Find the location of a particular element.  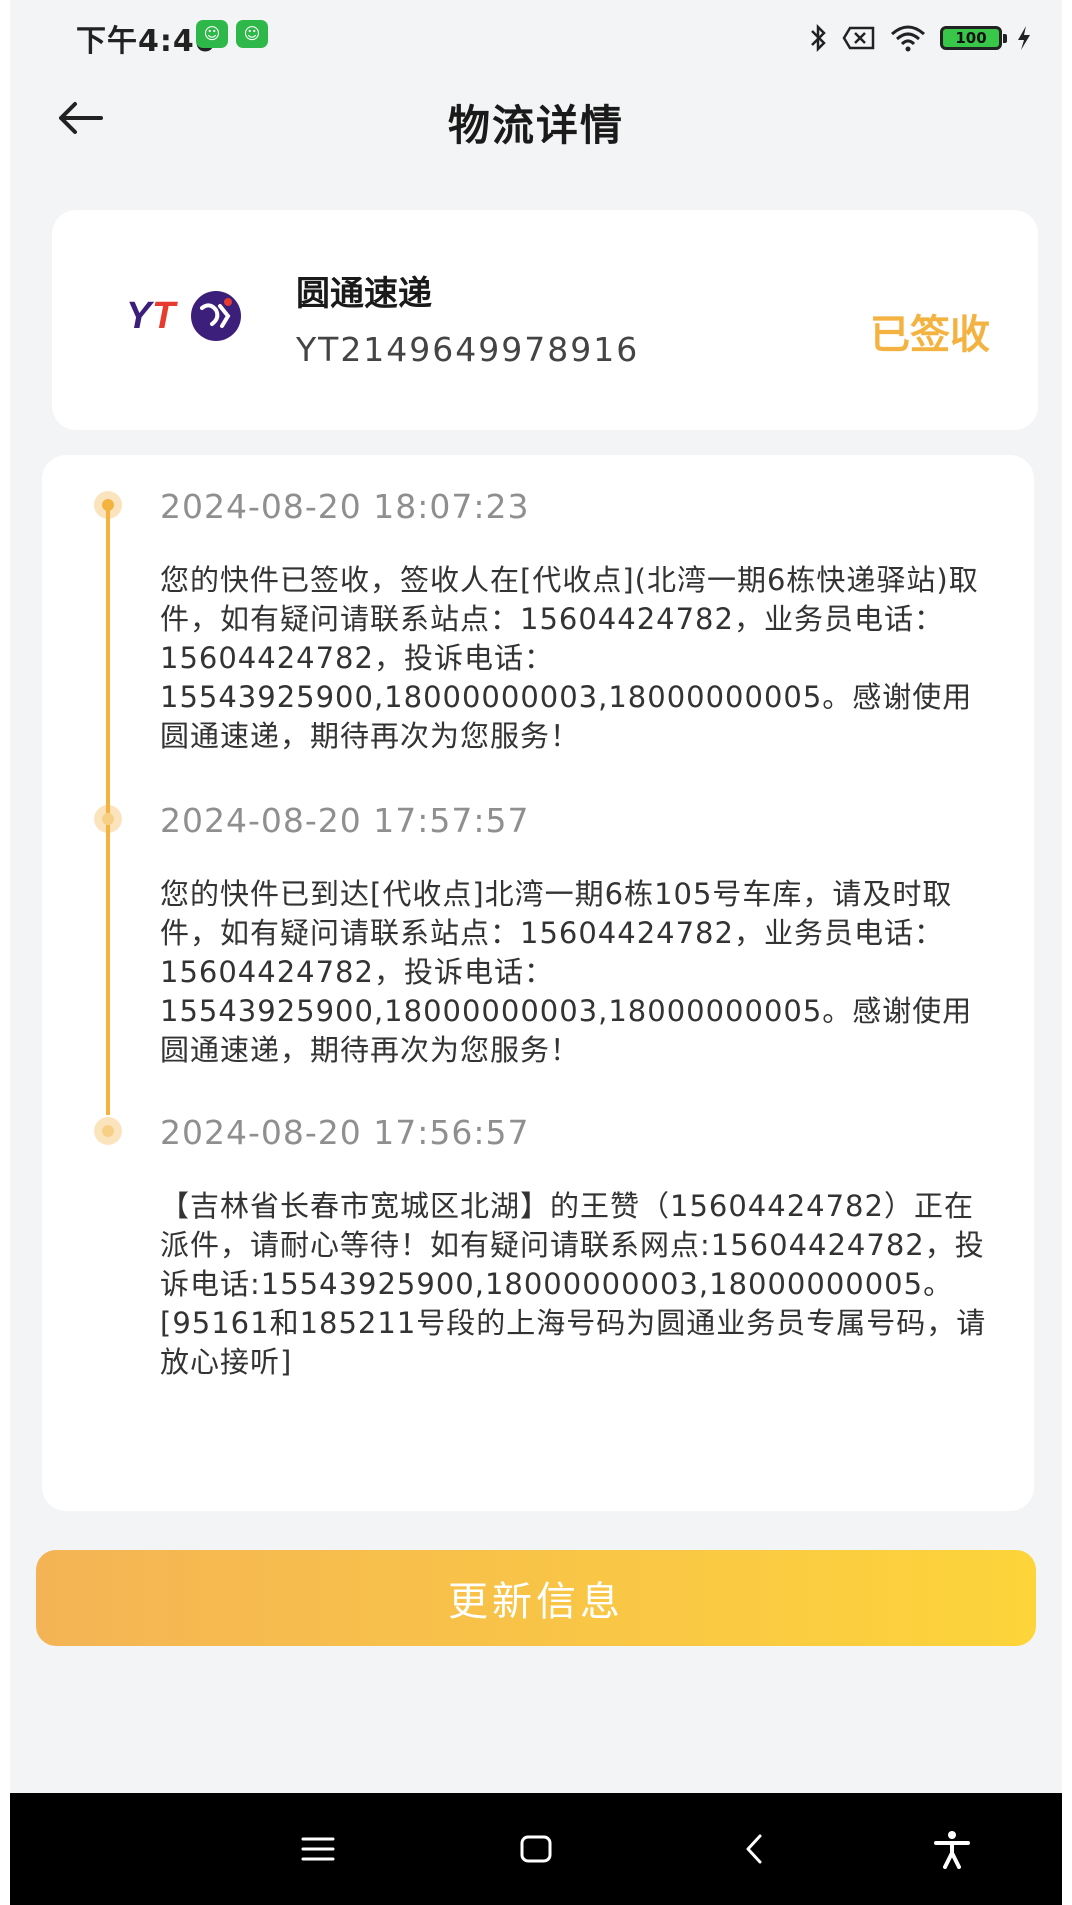

svg-text: T is located at coordinates (165, 316).